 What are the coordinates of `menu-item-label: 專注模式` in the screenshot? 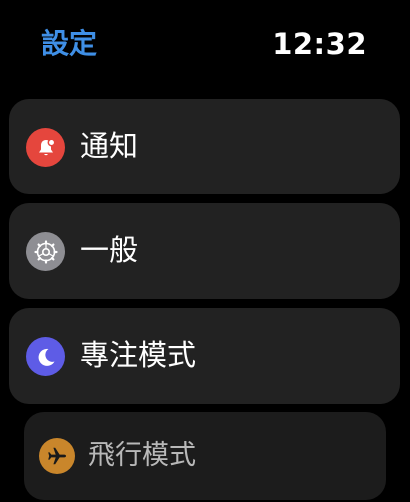 It's located at (138, 355).